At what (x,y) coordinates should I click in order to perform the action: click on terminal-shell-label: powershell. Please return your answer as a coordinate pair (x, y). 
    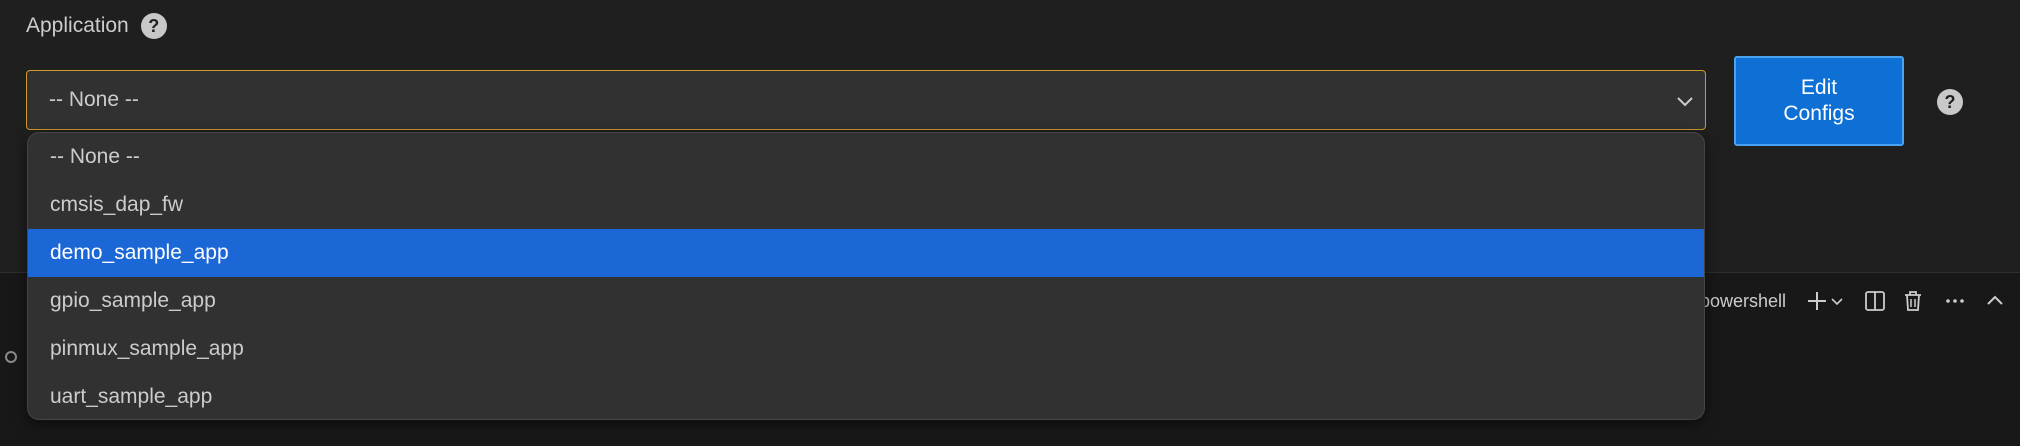
    Looking at the image, I should click on (1743, 301).